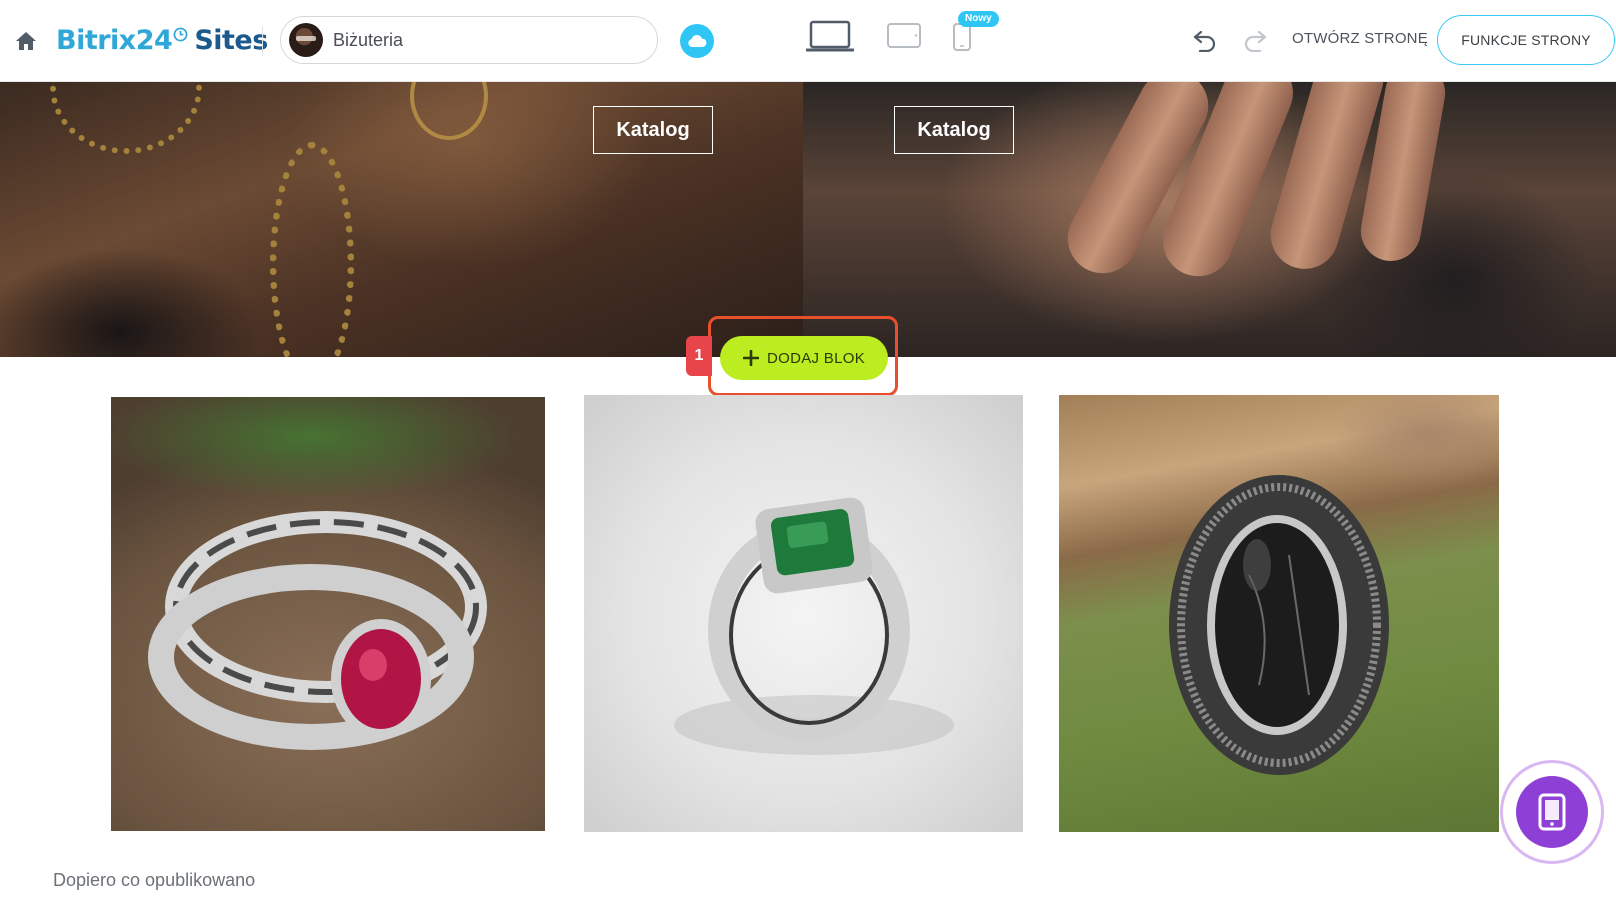 This screenshot has height=915, width=1616. What do you see at coordinates (816, 358) in the screenshot?
I see `add-block-label: DODAJ BLOK` at bounding box center [816, 358].